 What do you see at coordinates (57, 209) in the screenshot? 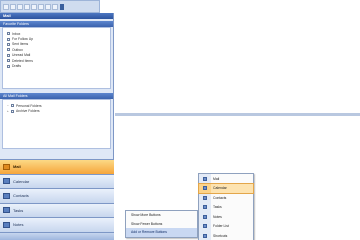
I see `nav-button-tasks: Tasks` at bounding box center [57, 209].